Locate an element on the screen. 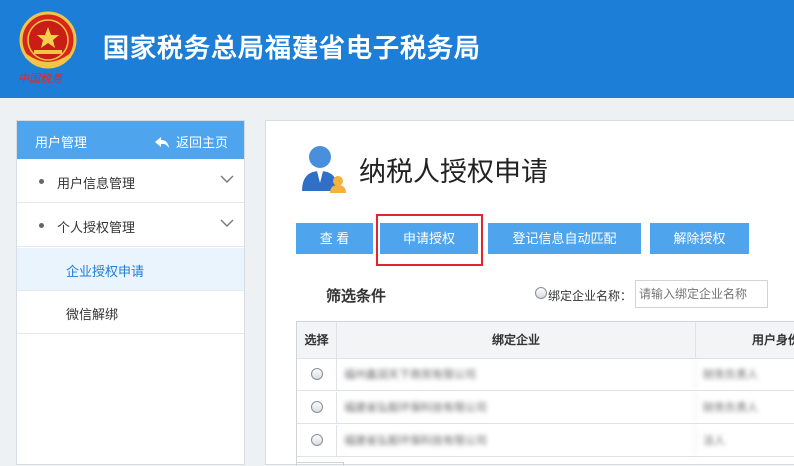 This screenshot has height=466, width=794. sidebar-item-label: 企业授权申请 is located at coordinates (105, 272).